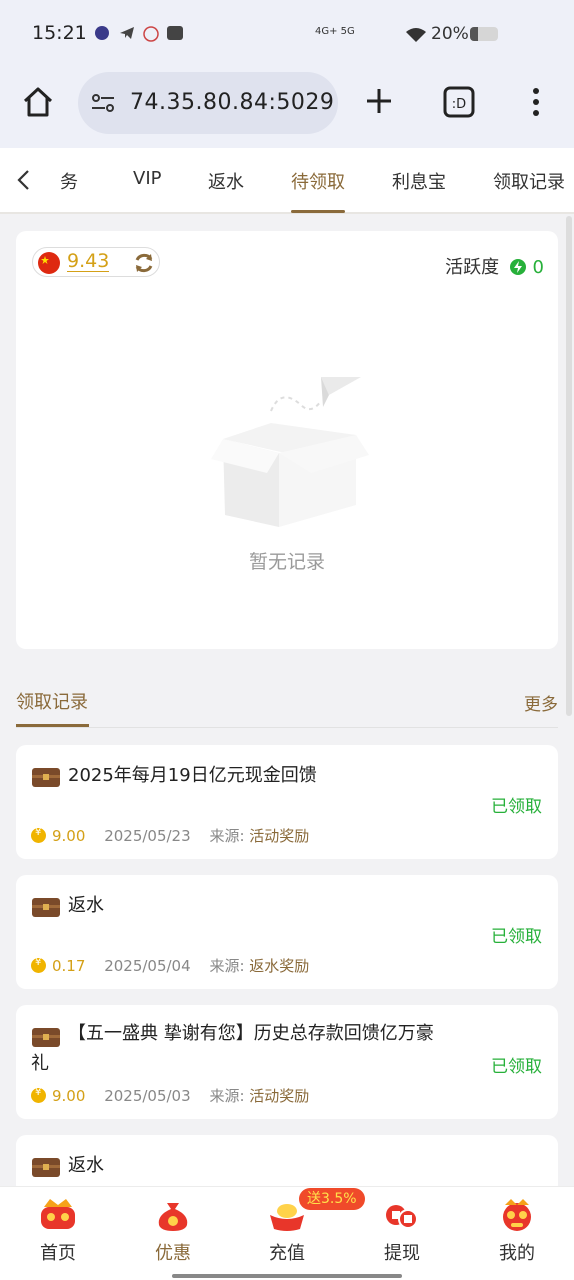  Describe the element at coordinates (147, 1096) in the screenshot. I see `record-date: 2025/05/03` at that location.